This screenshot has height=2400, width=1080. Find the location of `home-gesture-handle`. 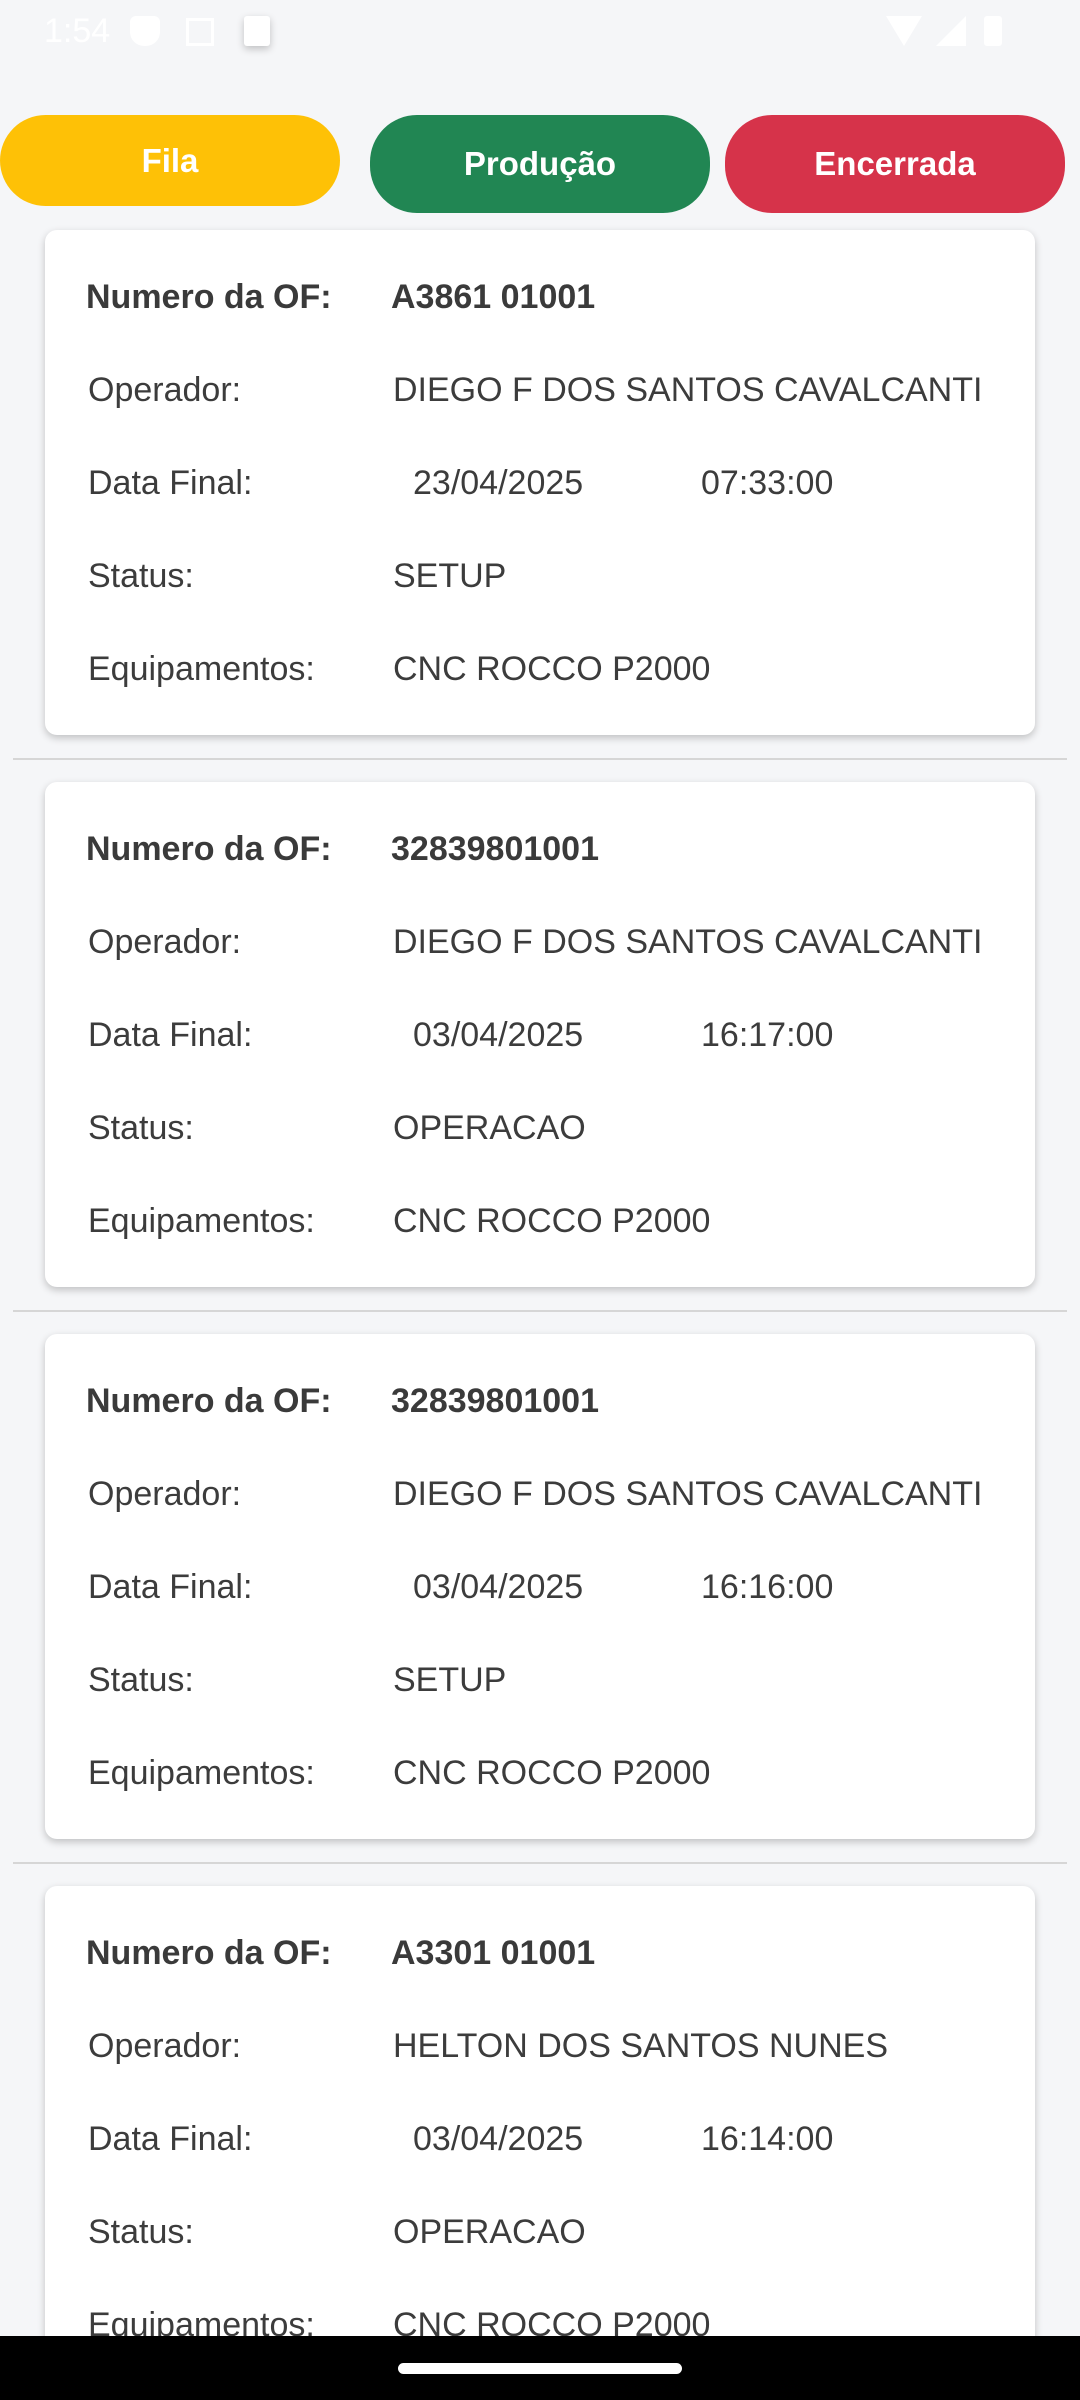

home-gesture-handle is located at coordinates (540, 2368).